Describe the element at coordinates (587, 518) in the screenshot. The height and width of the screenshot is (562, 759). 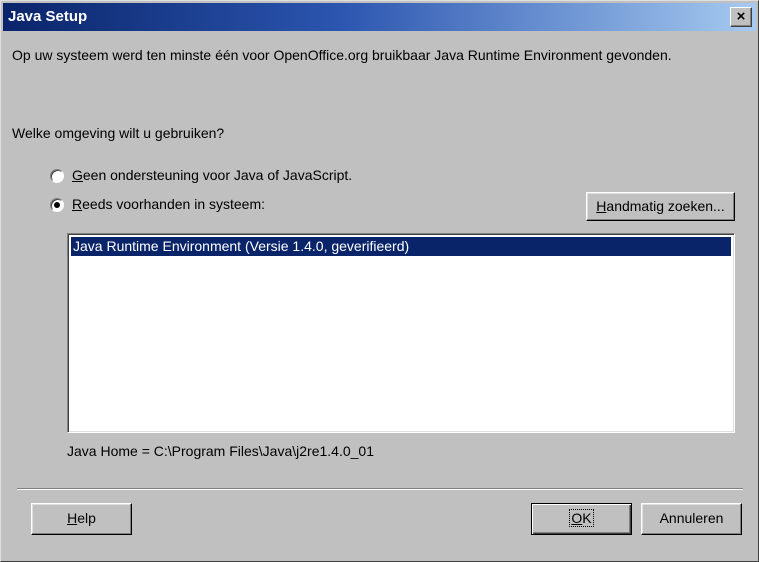
I see `button-label-rest: K` at that location.